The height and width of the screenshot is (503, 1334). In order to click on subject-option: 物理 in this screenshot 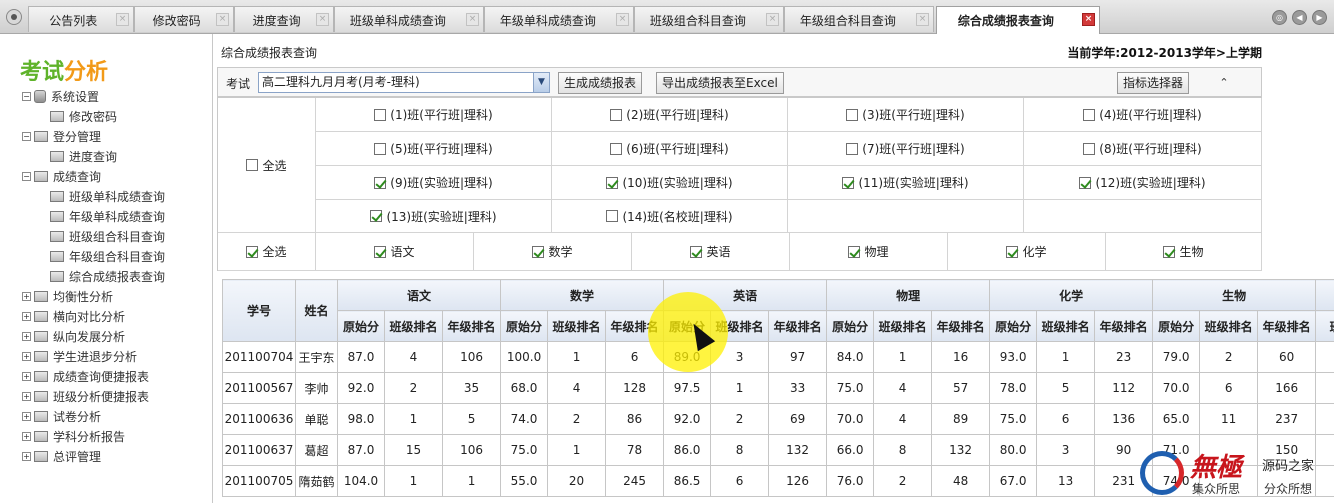, I will do `click(869, 252)`.